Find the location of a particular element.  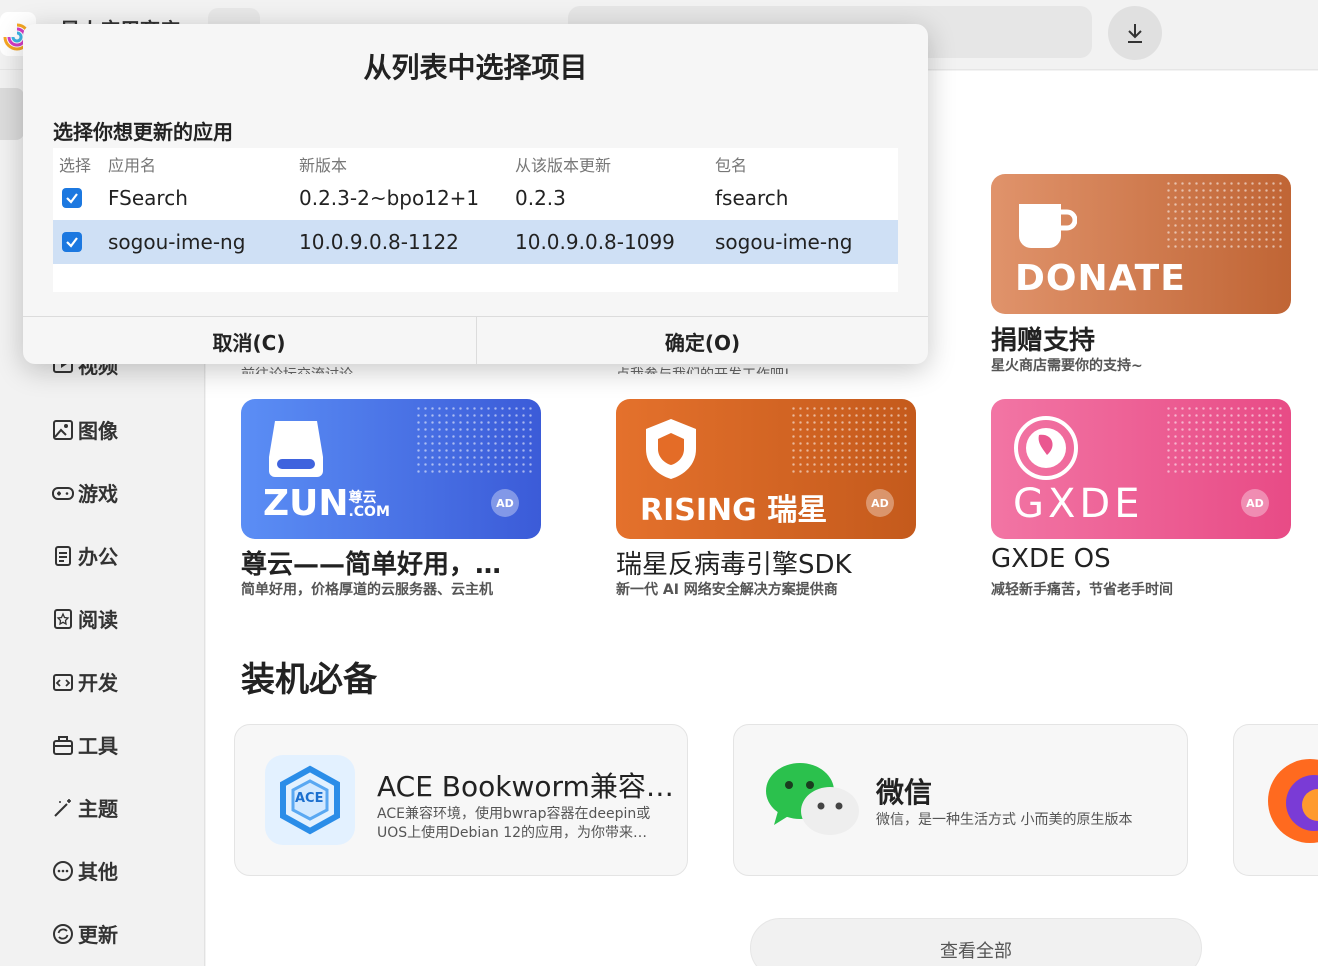

rising-title: 瑞星反病毒引擎SDK is located at coordinates (734, 562).